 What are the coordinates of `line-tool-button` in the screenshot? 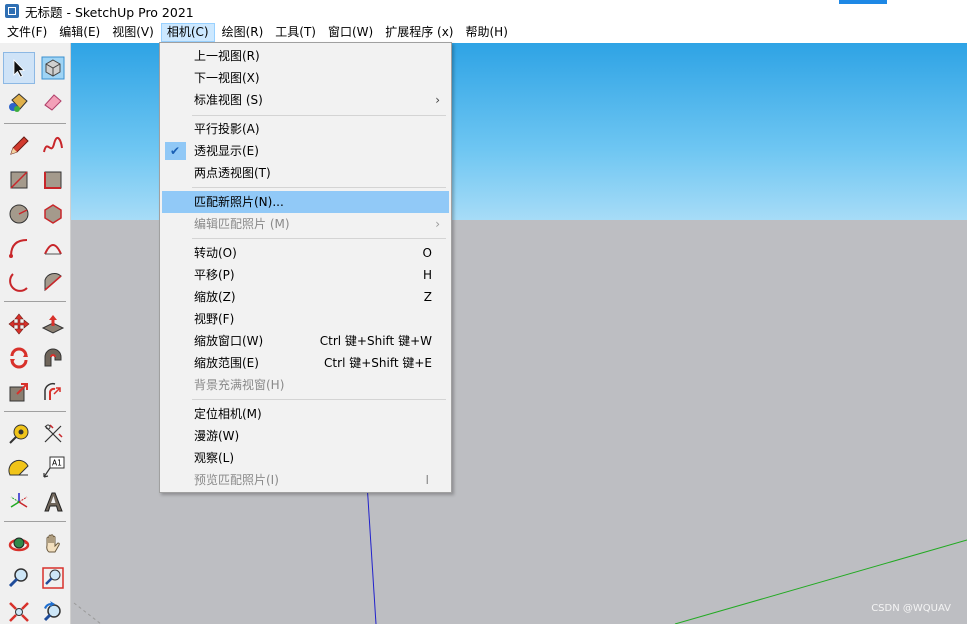 It's located at (19, 146).